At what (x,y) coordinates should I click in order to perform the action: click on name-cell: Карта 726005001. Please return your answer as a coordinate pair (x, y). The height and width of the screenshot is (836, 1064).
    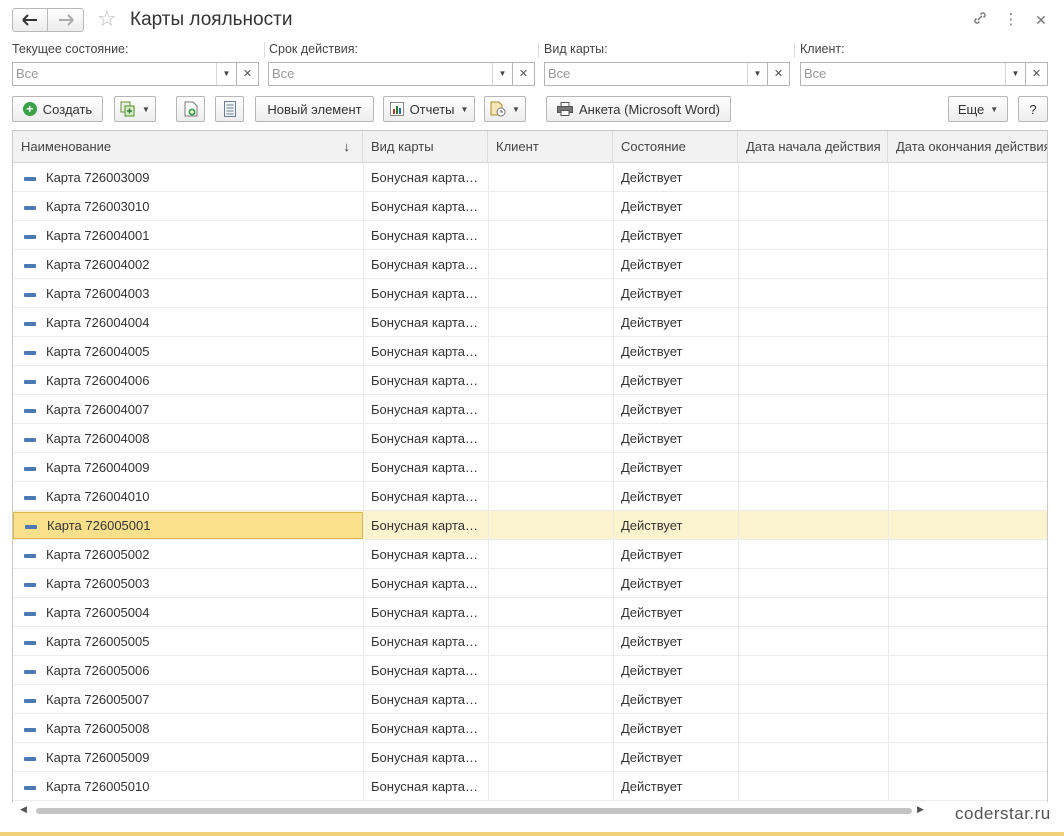
    Looking at the image, I should click on (188, 525).